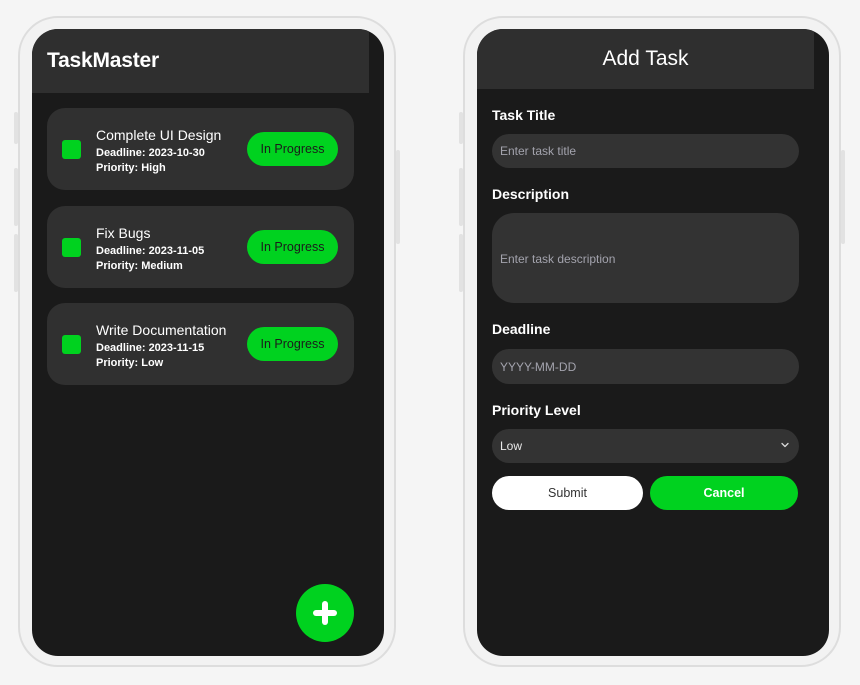  Describe the element at coordinates (130, 363) in the screenshot. I see `task-priority: Priority: Low` at that location.